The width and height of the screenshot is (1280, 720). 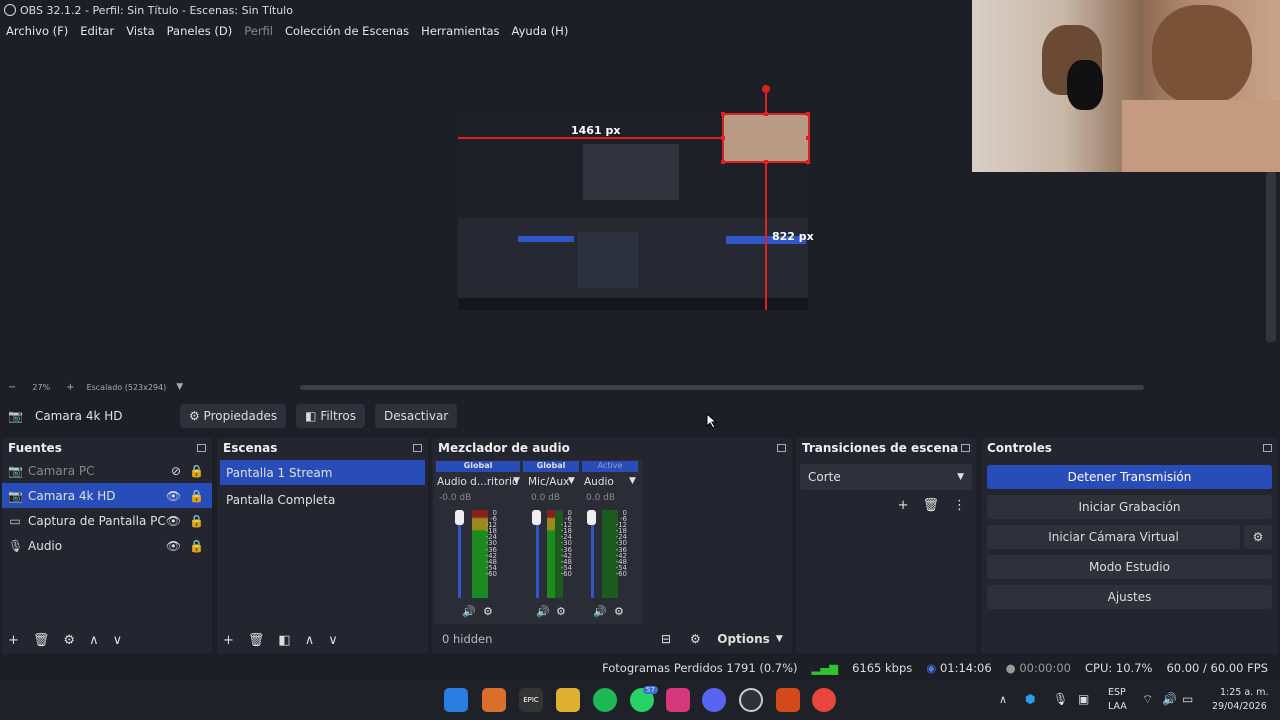 What do you see at coordinates (107, 470) in the screenshot?
I see `source-item: 📷 Camara PC ⊘ 🔒` at bounding box center [107, 470].